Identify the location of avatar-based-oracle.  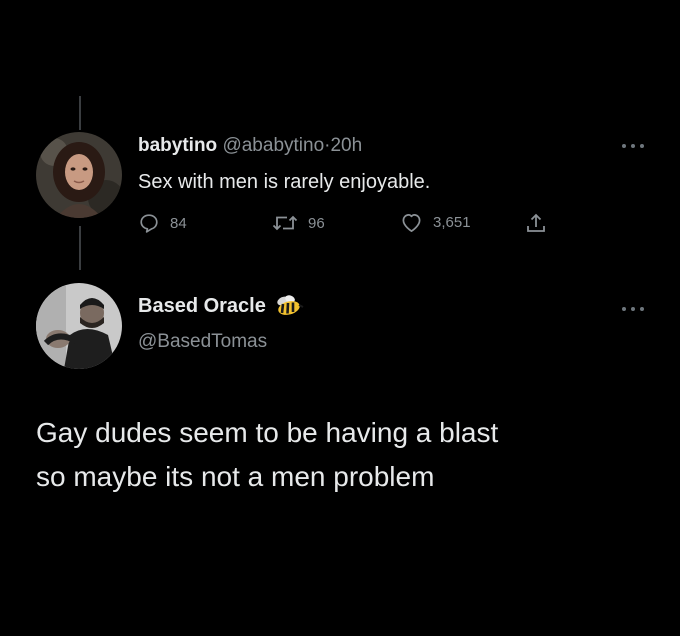
(79, 326).